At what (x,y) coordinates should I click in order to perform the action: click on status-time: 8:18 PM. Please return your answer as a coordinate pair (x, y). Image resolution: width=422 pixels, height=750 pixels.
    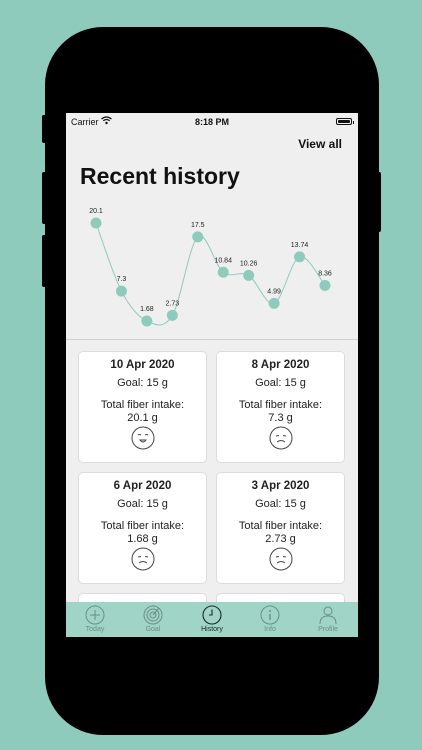
    Looking at the image, I should click on (211, 122).